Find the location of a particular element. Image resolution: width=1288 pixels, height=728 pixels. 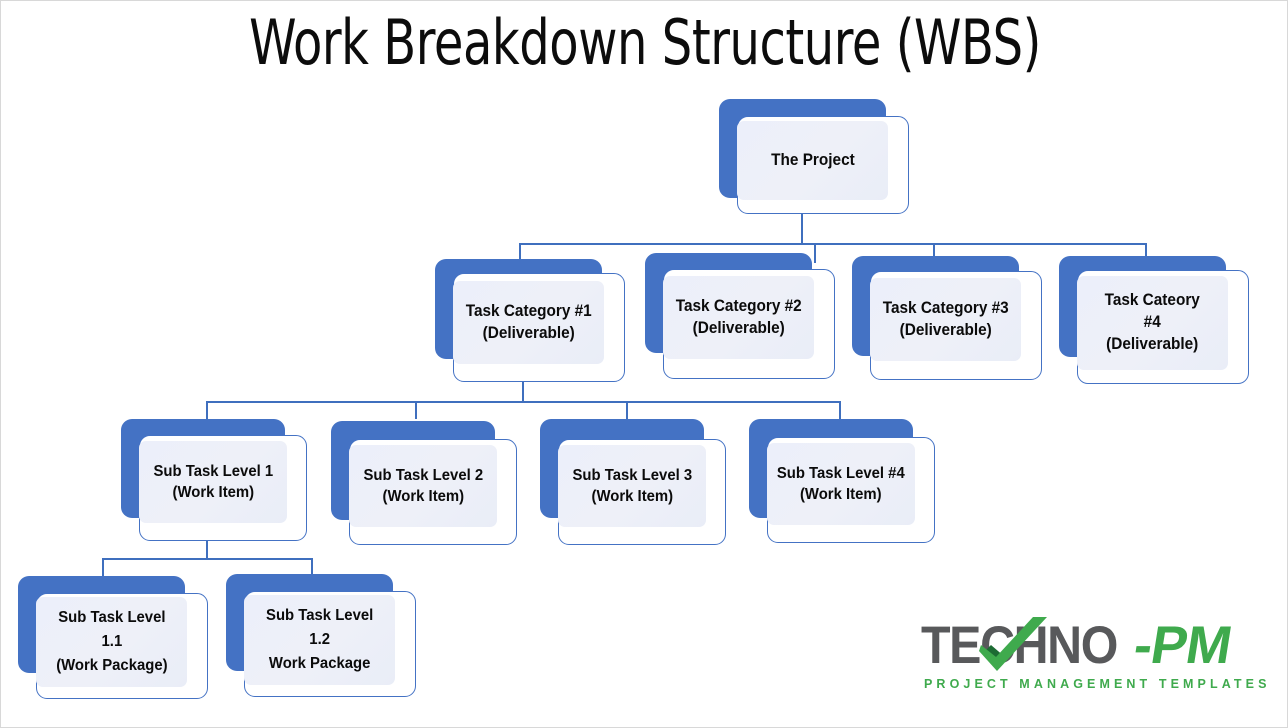

wbs-node-wp11: Sub Task Level 1.1 (Work Package) is located at coordinates (113, 637).